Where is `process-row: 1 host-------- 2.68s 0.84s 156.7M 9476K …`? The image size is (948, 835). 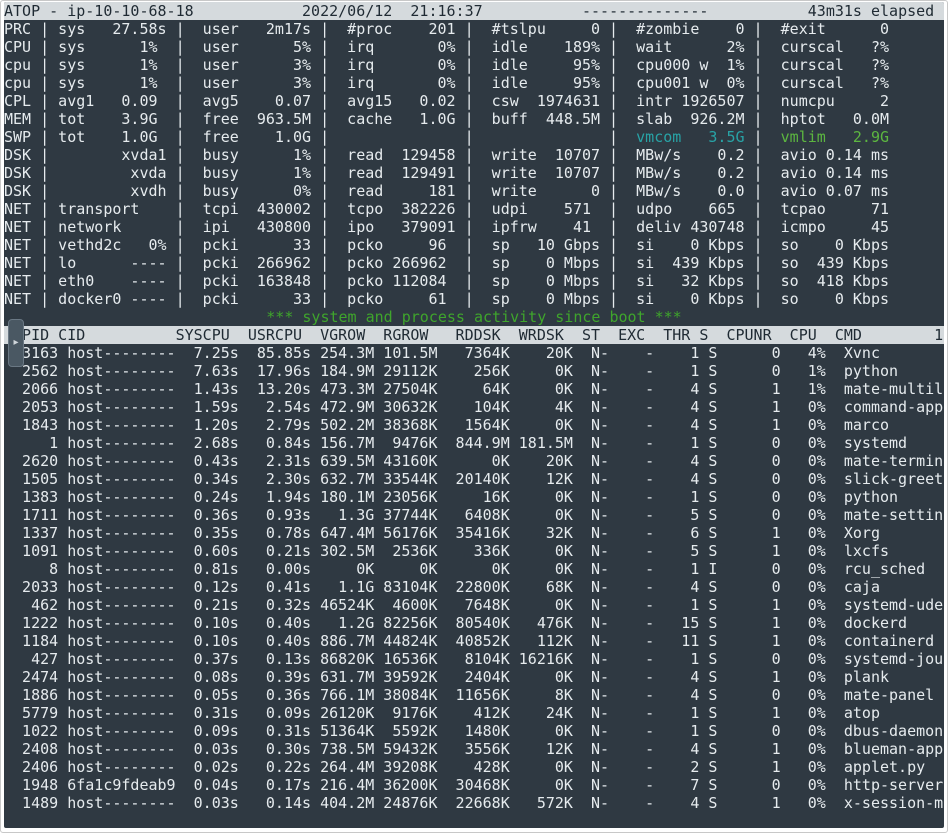
process-row: 1 host-------- 2.68s 0.84s 156.7M 9476K … is located at coordinates (456, 443).